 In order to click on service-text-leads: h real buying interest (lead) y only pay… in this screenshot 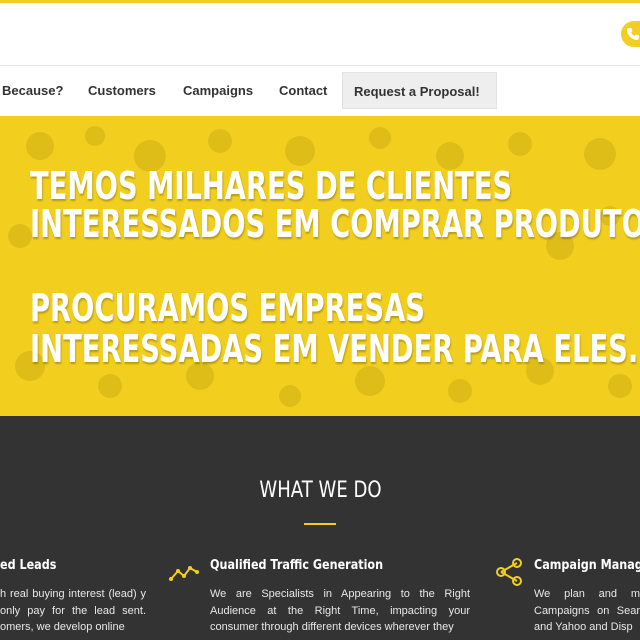, I will do `click(73, 610)`.